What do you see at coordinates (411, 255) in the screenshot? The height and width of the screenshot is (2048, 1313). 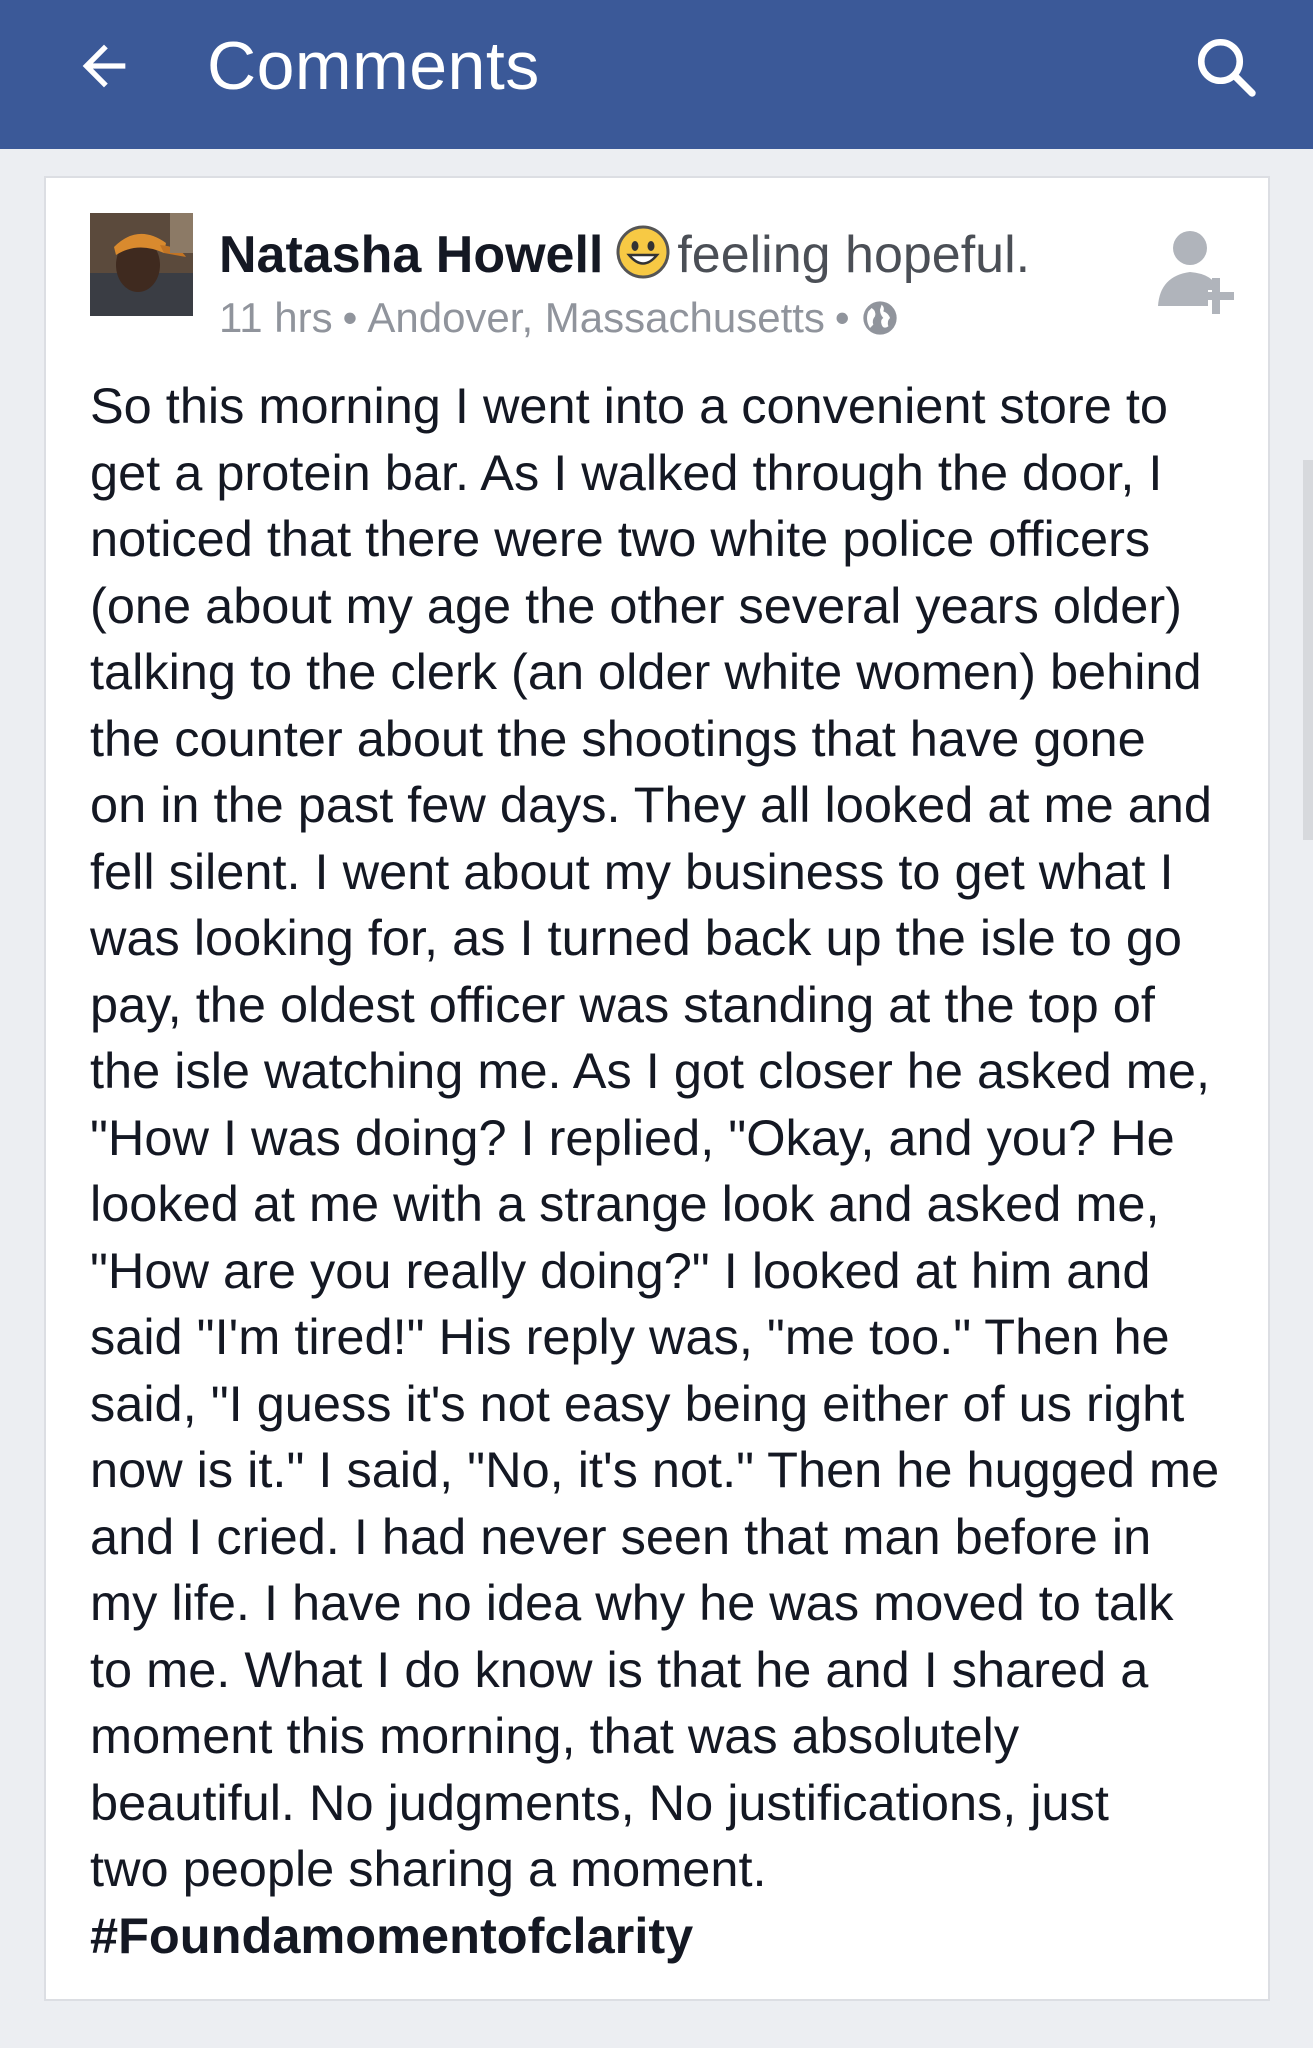 I see `author-name: Natasha Howell` at bounding box center [411, 255].